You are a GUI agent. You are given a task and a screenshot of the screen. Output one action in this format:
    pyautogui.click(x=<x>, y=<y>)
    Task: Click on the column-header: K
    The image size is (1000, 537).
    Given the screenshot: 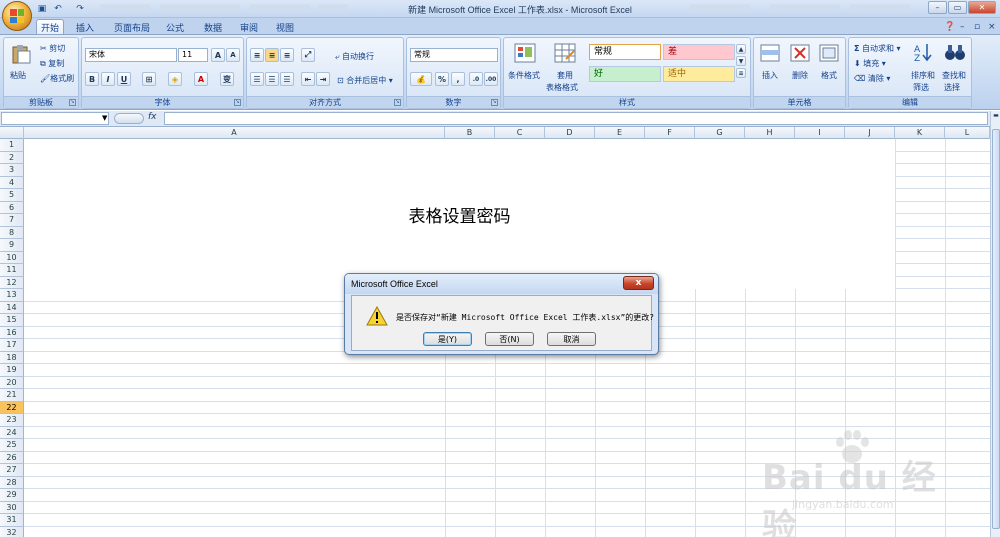 What is the action you would take?
    pyautogui.click(x=920, y=133)
    